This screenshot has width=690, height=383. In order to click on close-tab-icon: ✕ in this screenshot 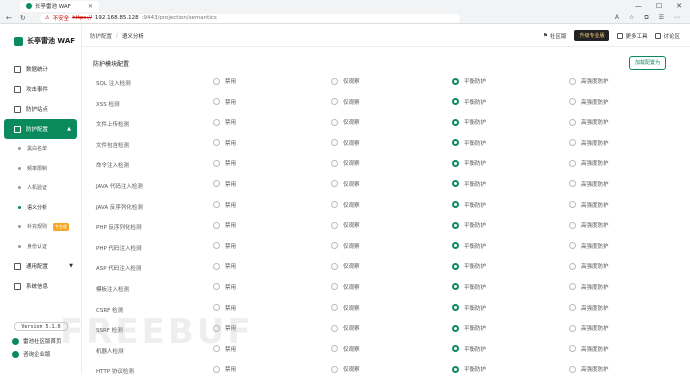, I will do `click(90, 6)`.